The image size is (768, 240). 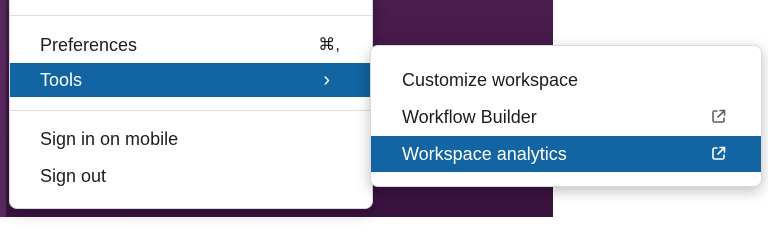 I want to click on submenu-item-workflow-builder: Workflow Builder, so click(x=566, y=117).